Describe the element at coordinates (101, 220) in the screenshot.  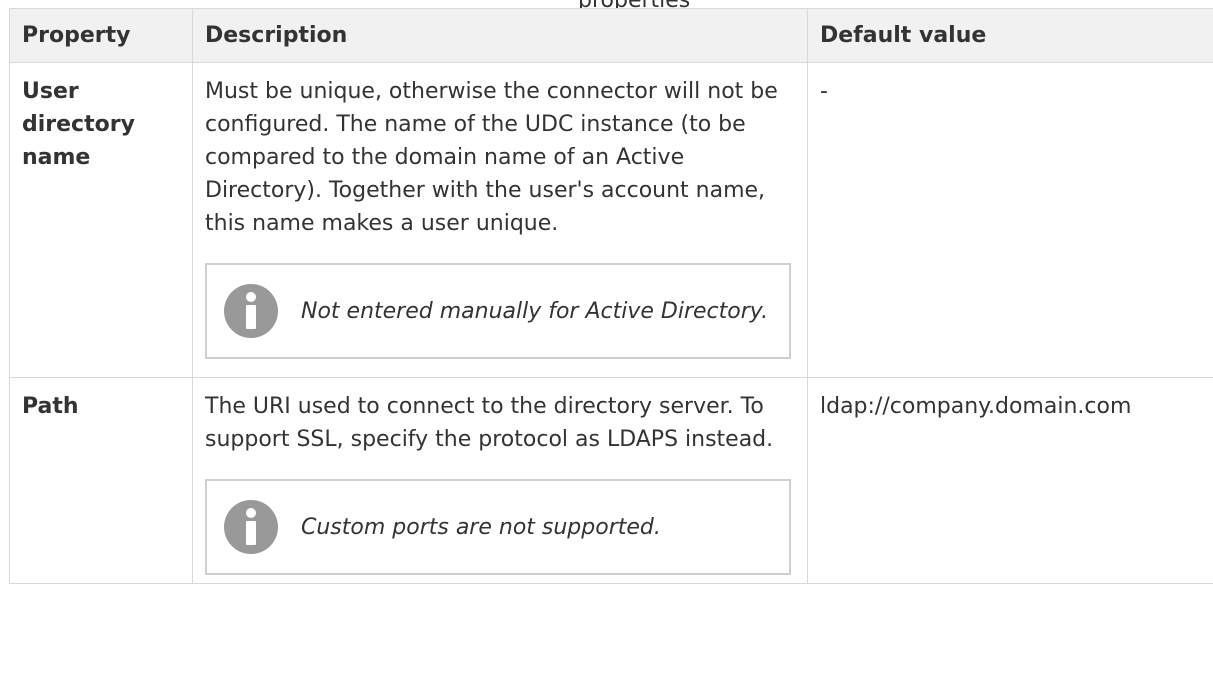
I see `property-cell: User directory name` at that location.